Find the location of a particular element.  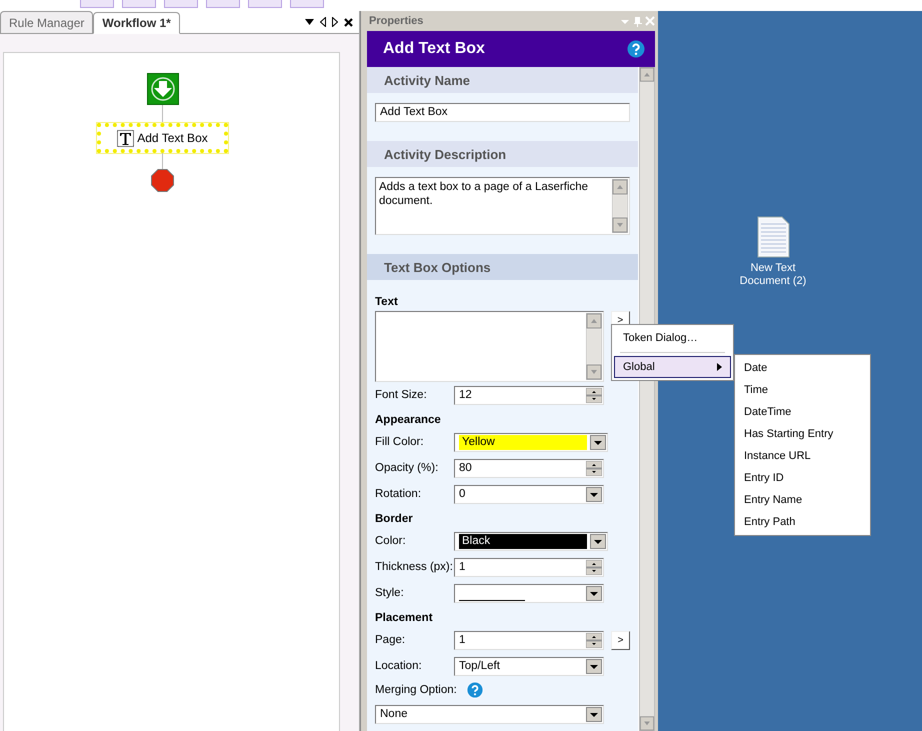

tab: Rule Manager is located at coordinates (47, 22).